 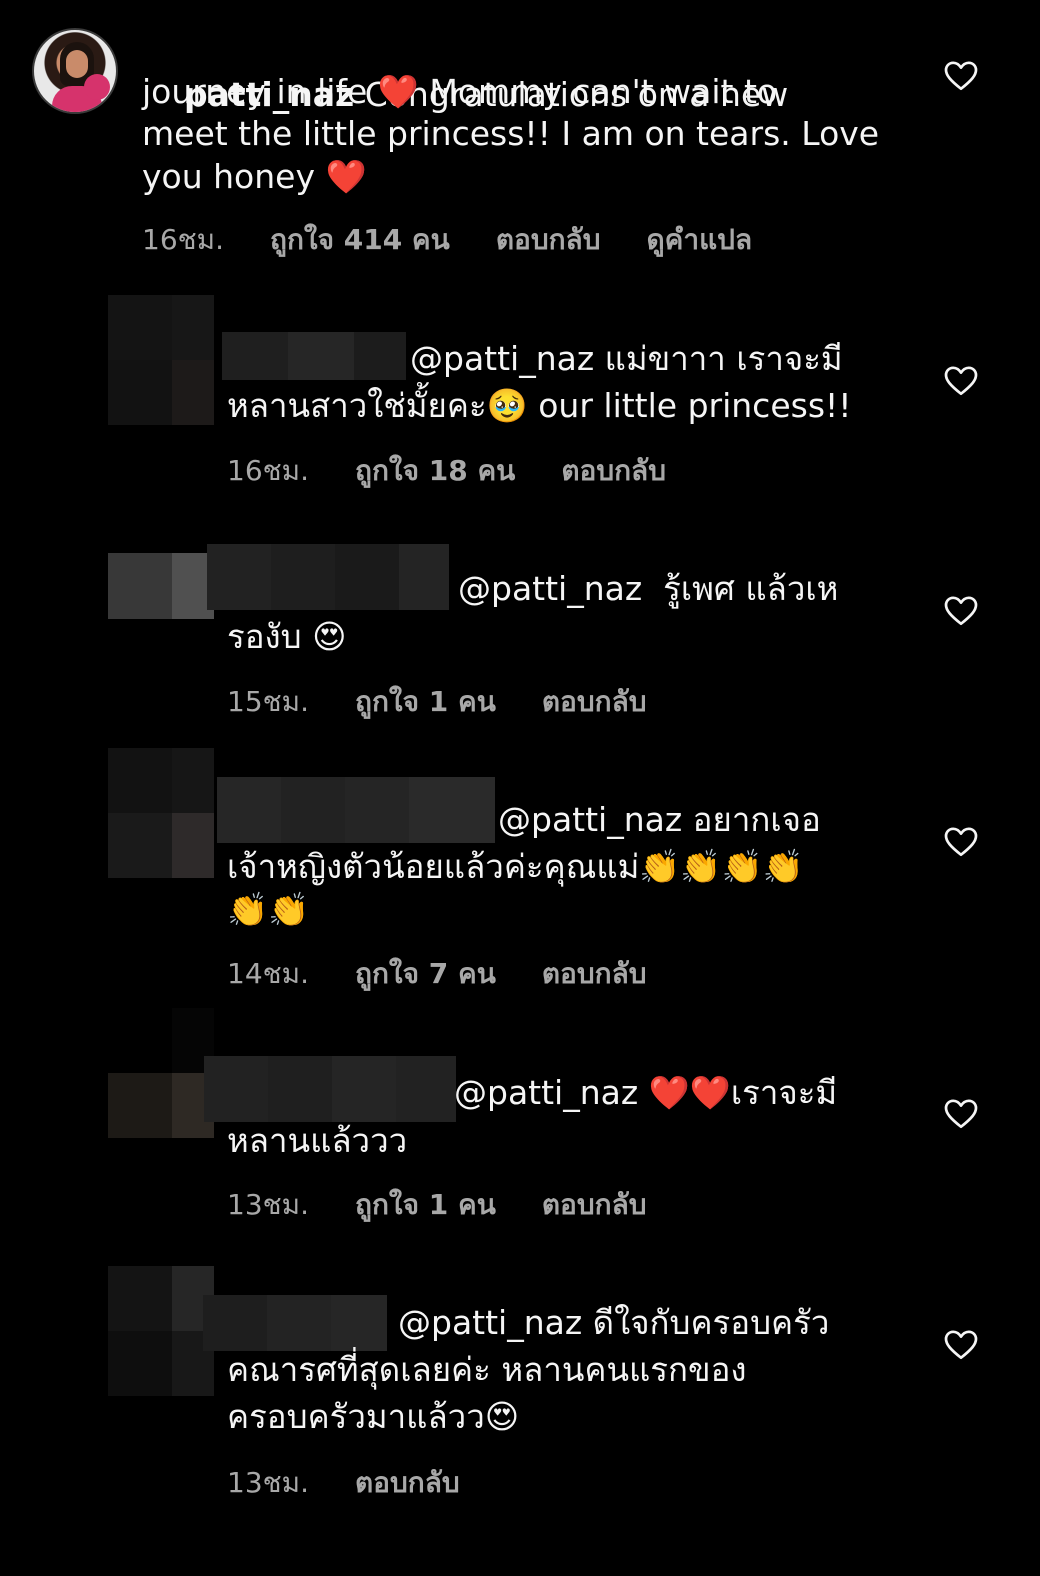 I want to click on comment-likes: ถูกใจ 414 คน, so click(x=360, y=240).